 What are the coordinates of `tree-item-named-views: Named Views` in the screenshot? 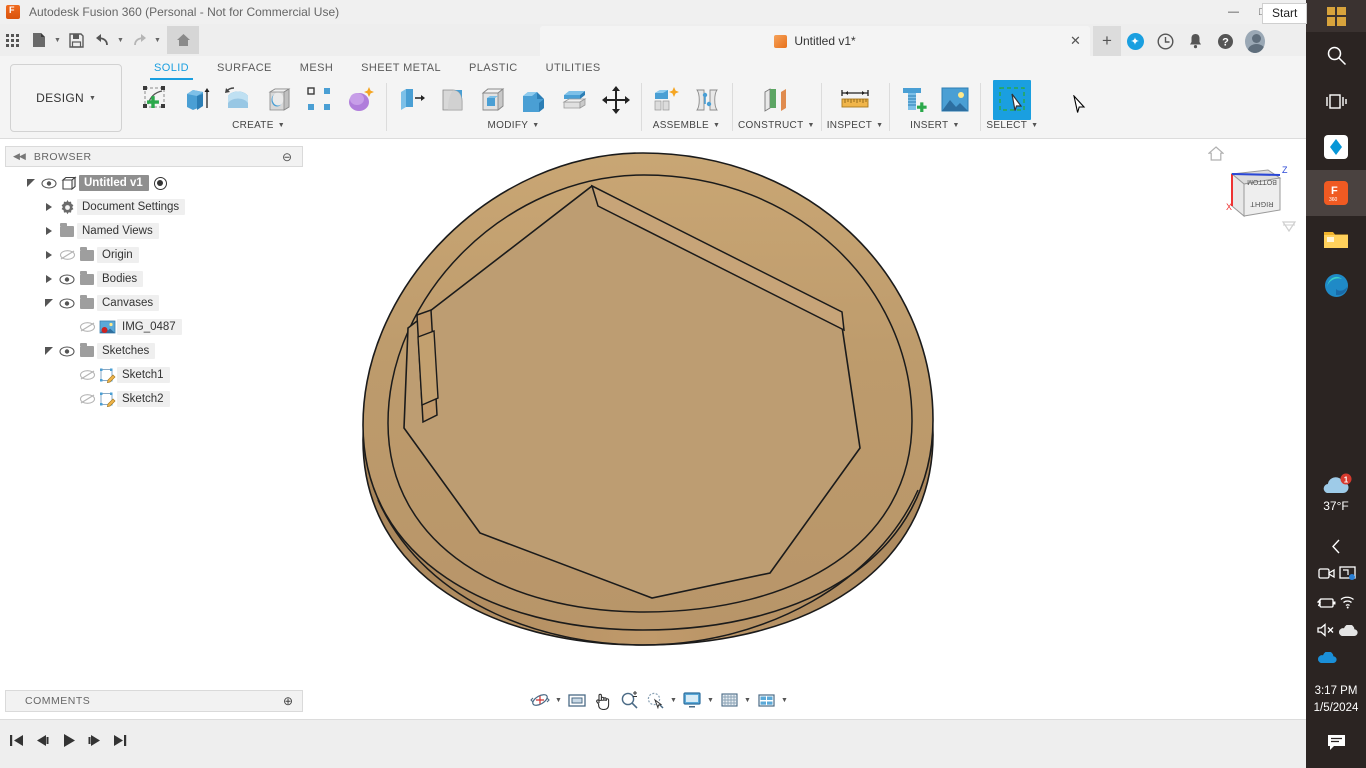 It's located at (154, 231).